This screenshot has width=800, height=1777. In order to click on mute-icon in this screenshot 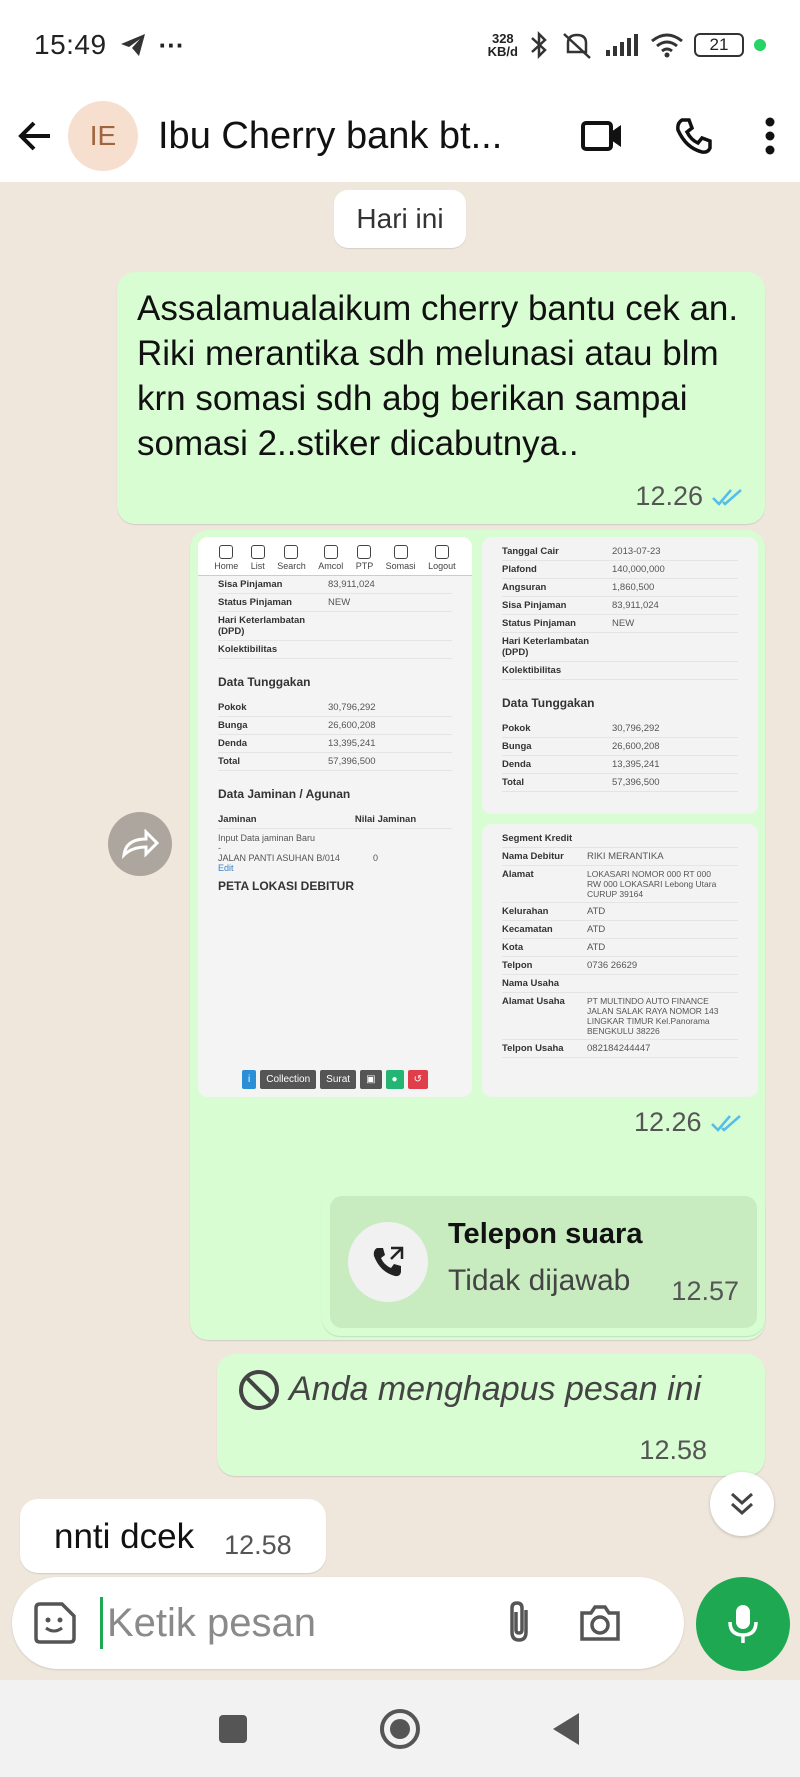, I will do `click(577, 46)`.